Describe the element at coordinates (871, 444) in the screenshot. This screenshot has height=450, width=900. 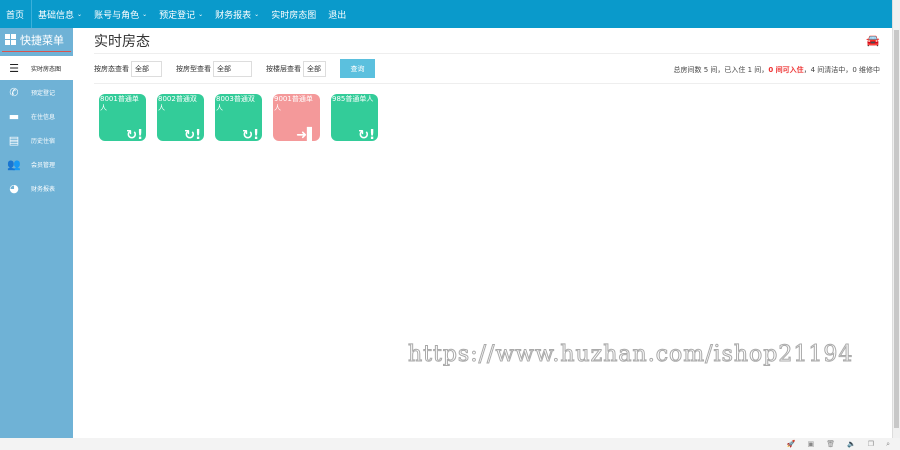
I see `copy-icon: ❐` at that location.